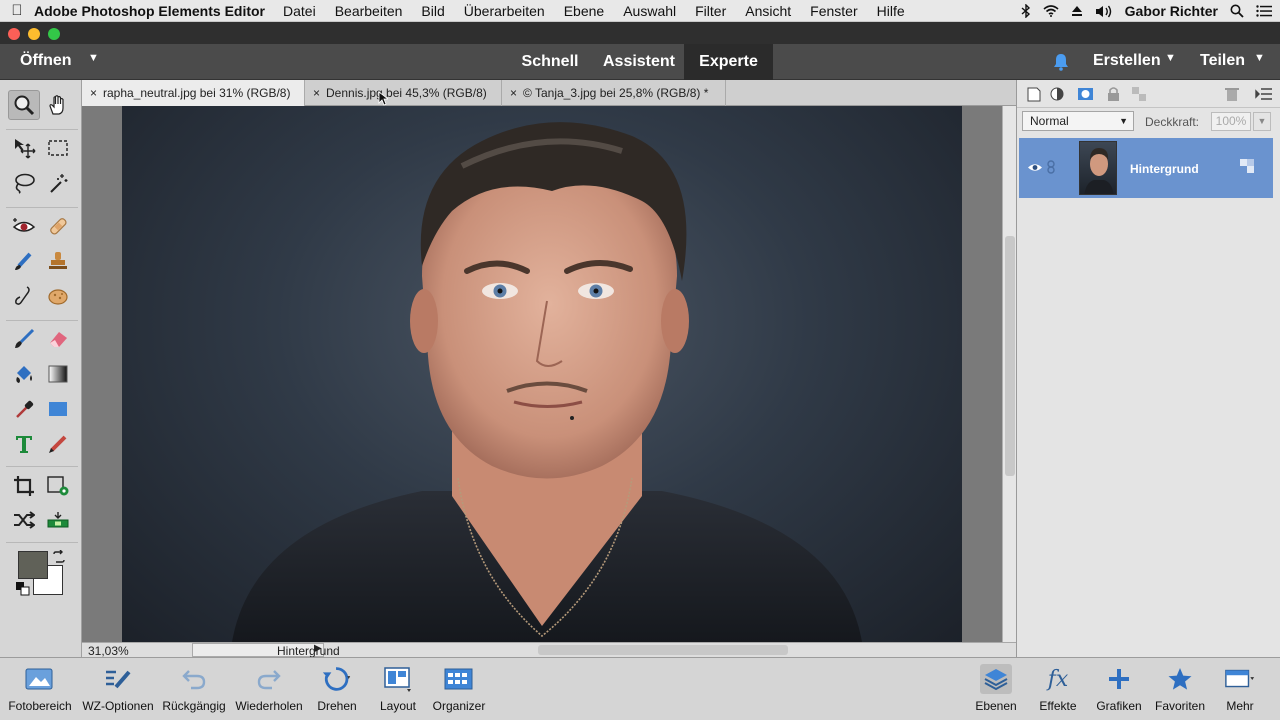  What do you see at coordinates (1264, 94) in the screenshot?
I see `panel-menu-icon` at bounding box center [1264, 94].